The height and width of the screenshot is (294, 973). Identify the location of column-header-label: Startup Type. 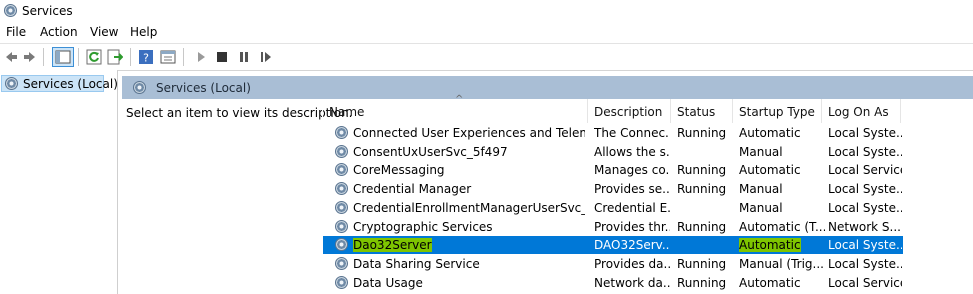
(777, 112).